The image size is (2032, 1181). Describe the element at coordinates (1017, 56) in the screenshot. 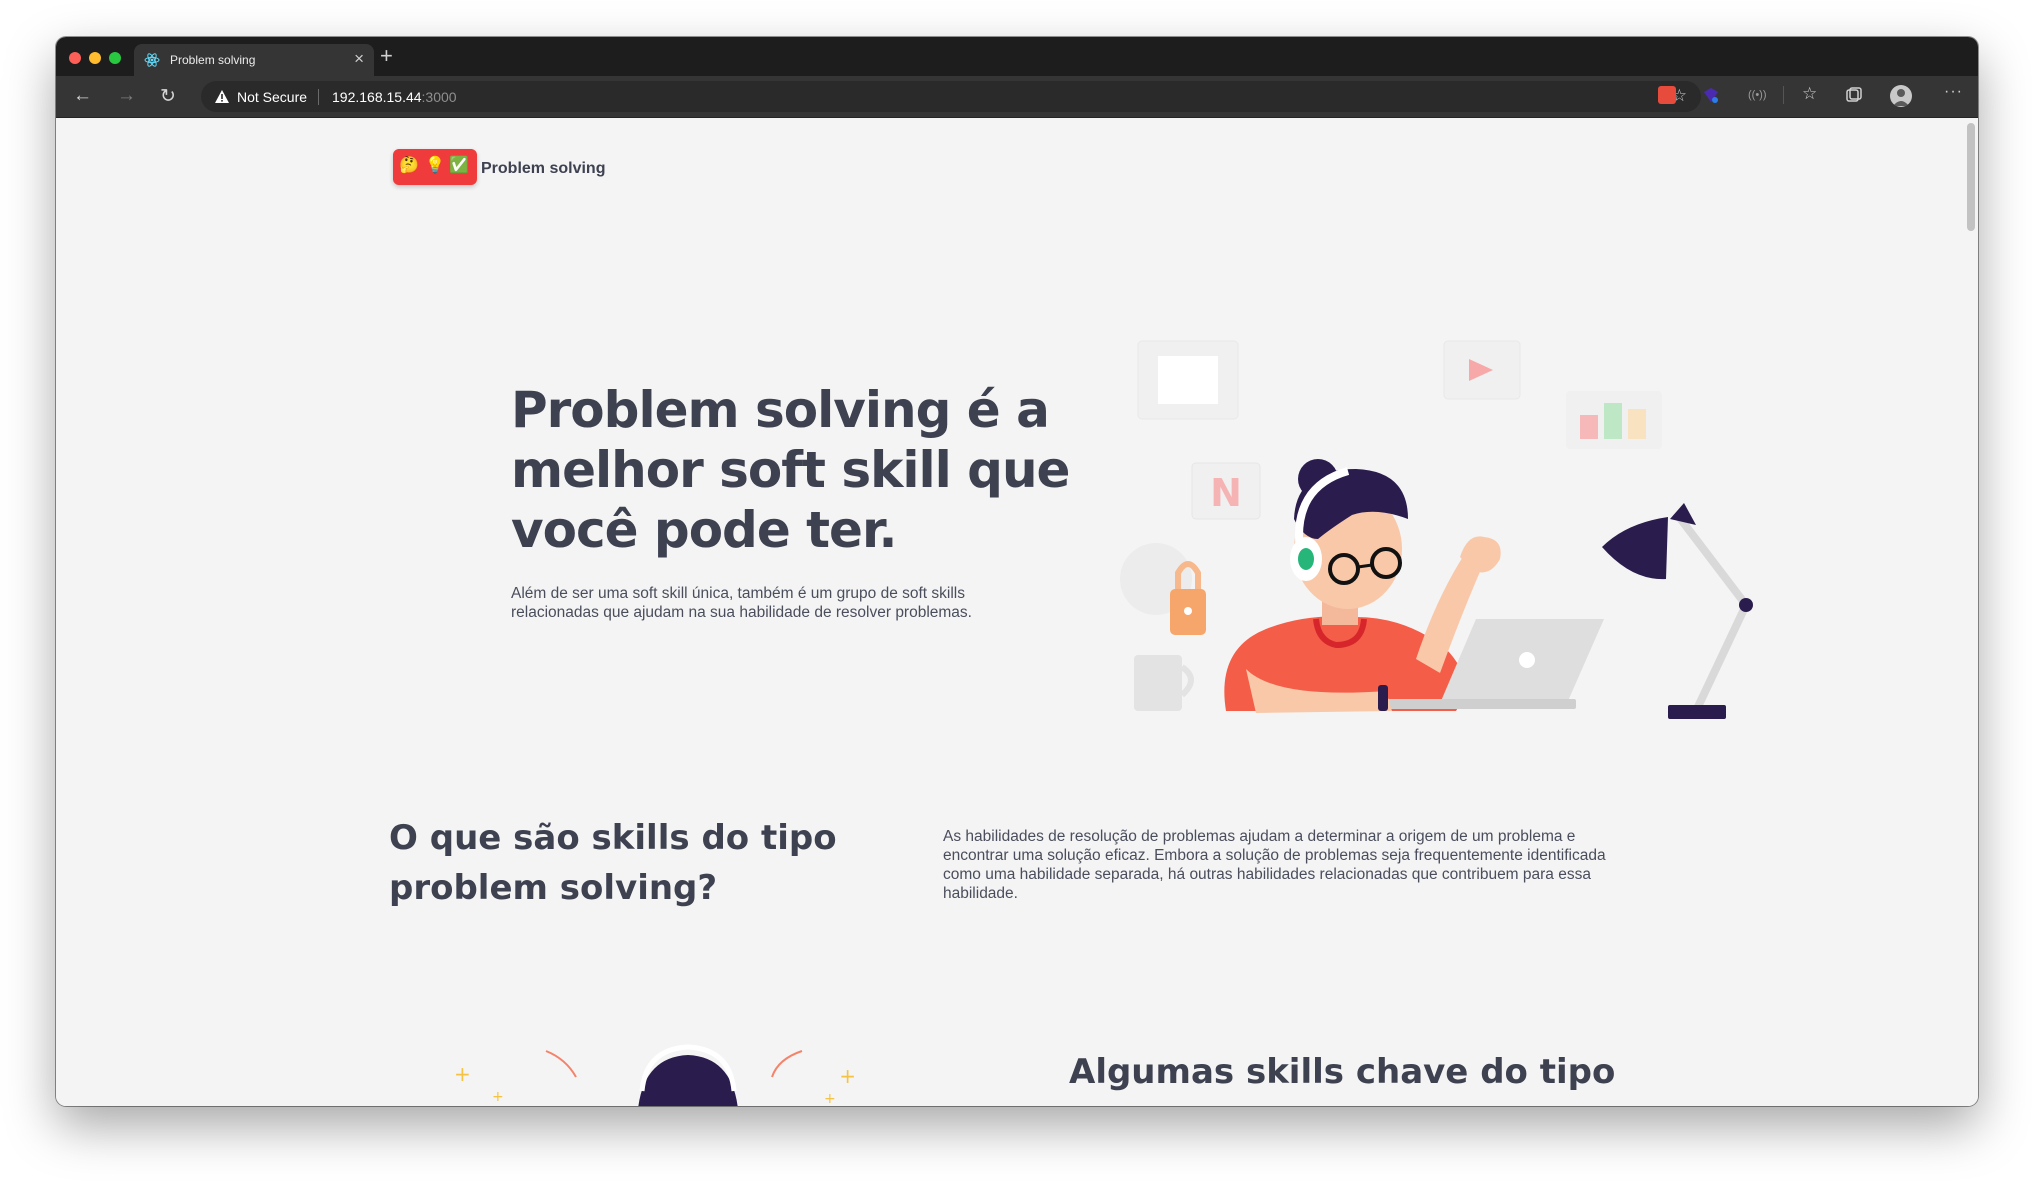

I see `tab-strip: Problem solving × +` at that location.